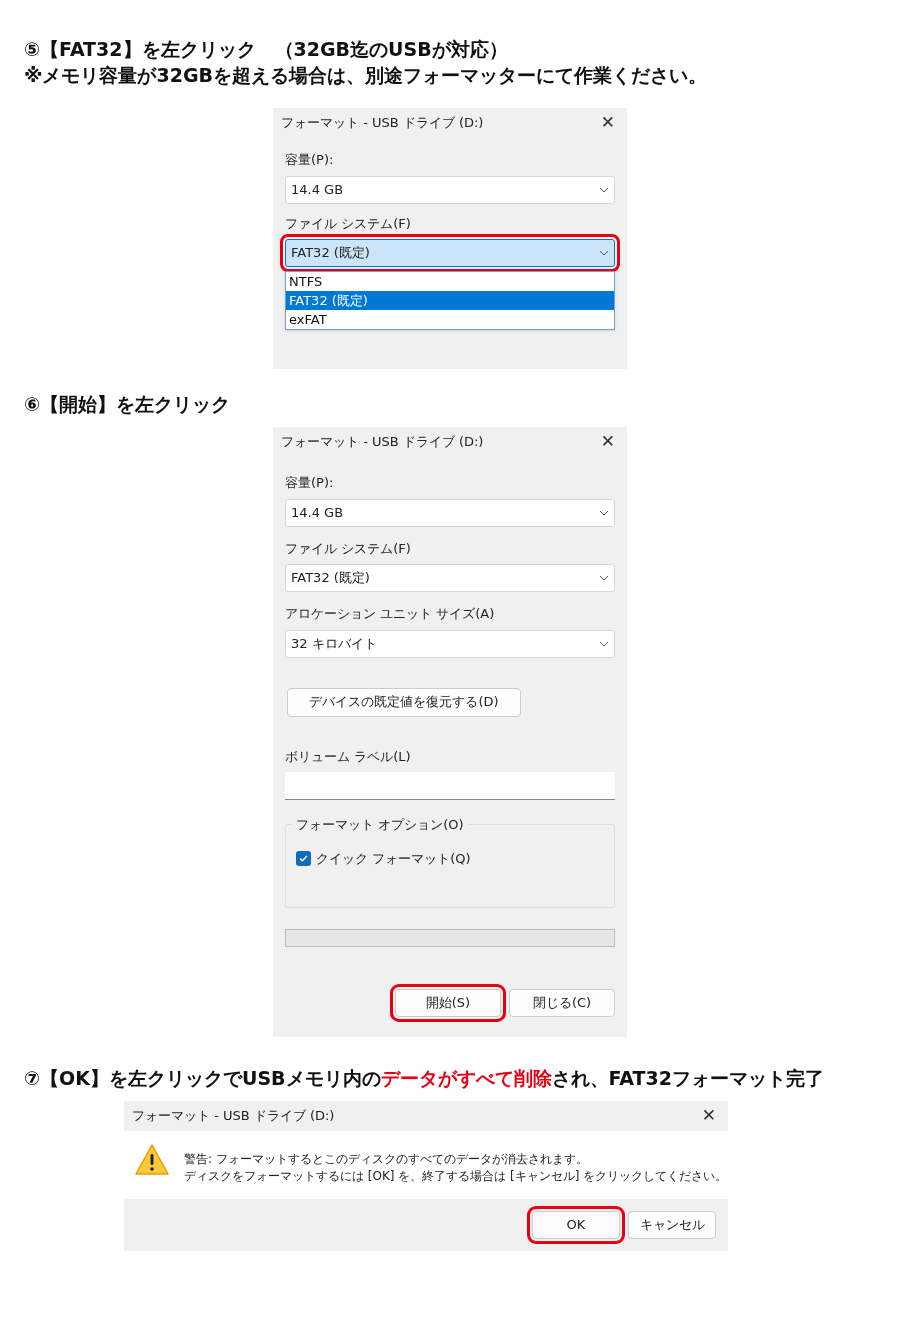 The image size is (900, 1319). I want to click on warning-message: 警告: フォーマットするとこのディスクのすべてのデータが消去されます。, so click(386, 1159).